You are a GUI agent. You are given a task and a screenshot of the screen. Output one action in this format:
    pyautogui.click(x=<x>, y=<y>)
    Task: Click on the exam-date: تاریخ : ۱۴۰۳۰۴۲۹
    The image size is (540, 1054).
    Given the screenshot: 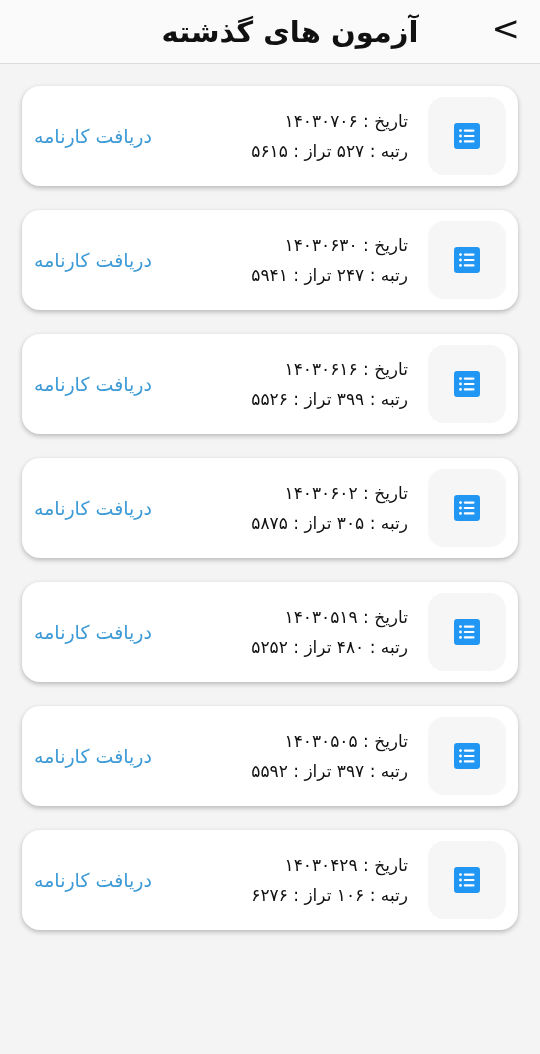 What is the action you would take?
    pyautogui.click(x=345, y=865)
    